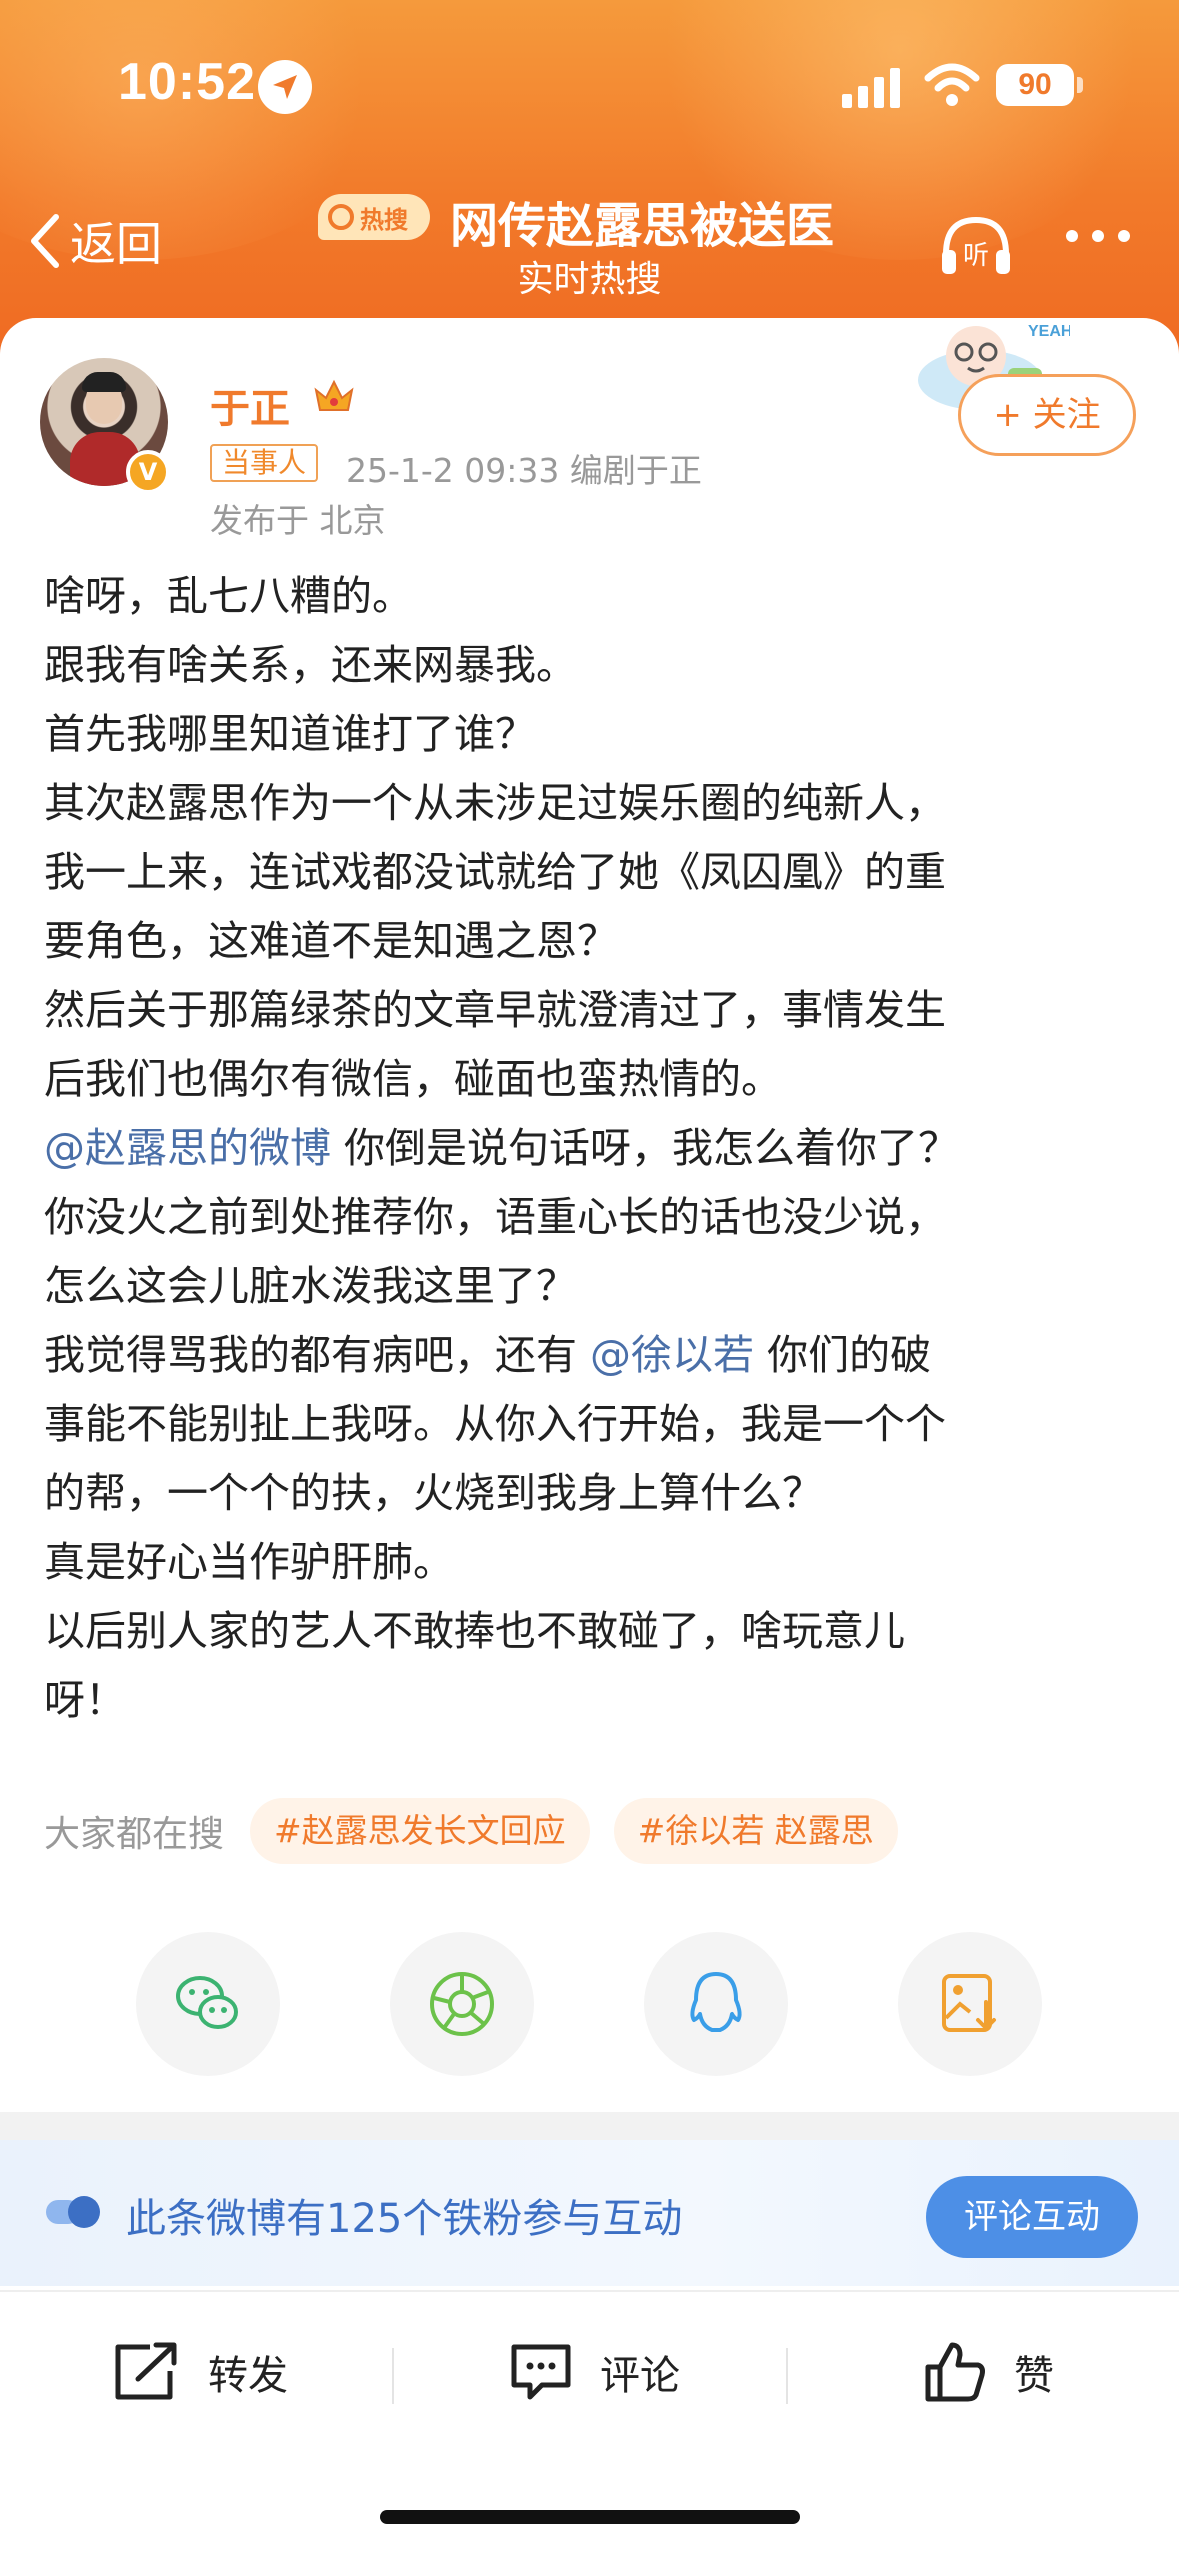 Image resolution: width=1179 pixels, height=2556 pixels. Describe the element at coordinates (976, 256) in the screenshot. I see `listen-label: 听` at that location.